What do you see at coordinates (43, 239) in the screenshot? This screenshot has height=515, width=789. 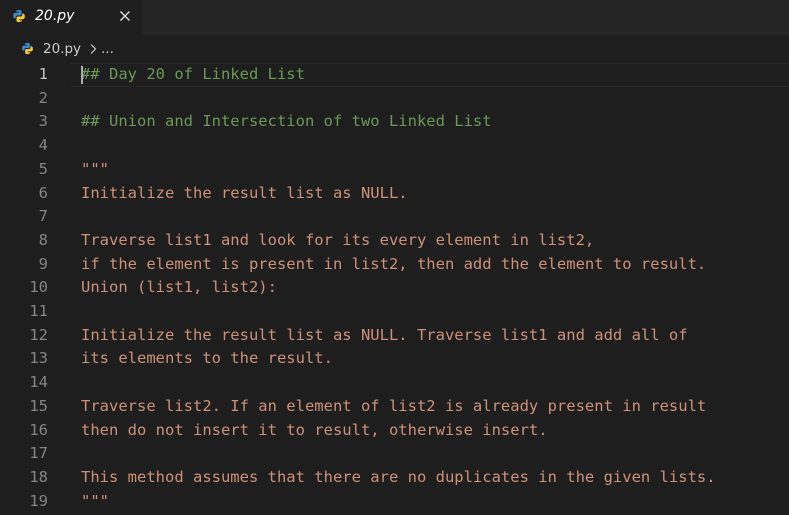 I see `line-number: 8` at bounding box center [43, 239].